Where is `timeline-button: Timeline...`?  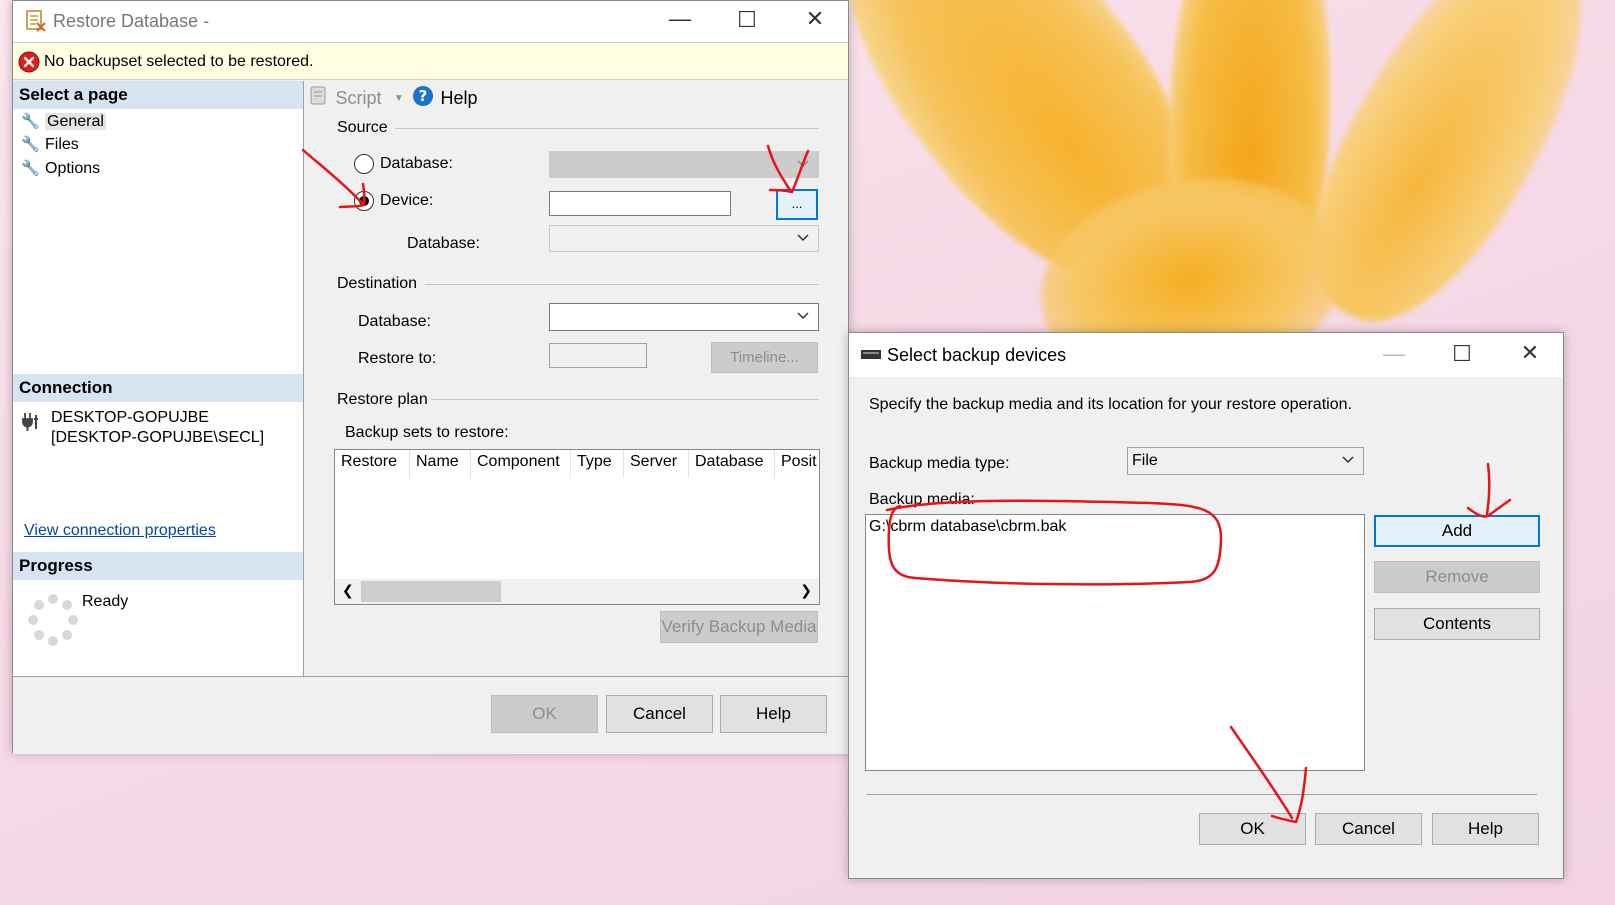
timeline-button: Timeline... is located at coordinates (764, 357).